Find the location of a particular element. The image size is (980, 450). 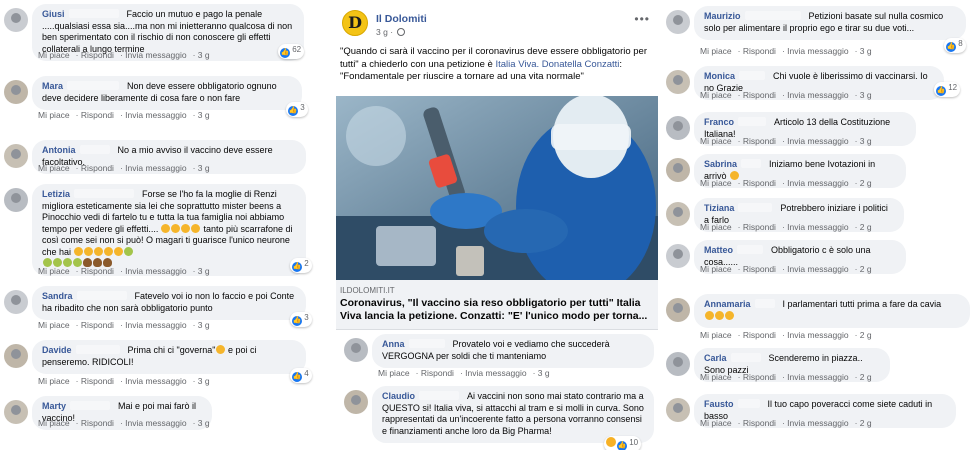

comment-author: Mara is located at coordinates (52, 86).